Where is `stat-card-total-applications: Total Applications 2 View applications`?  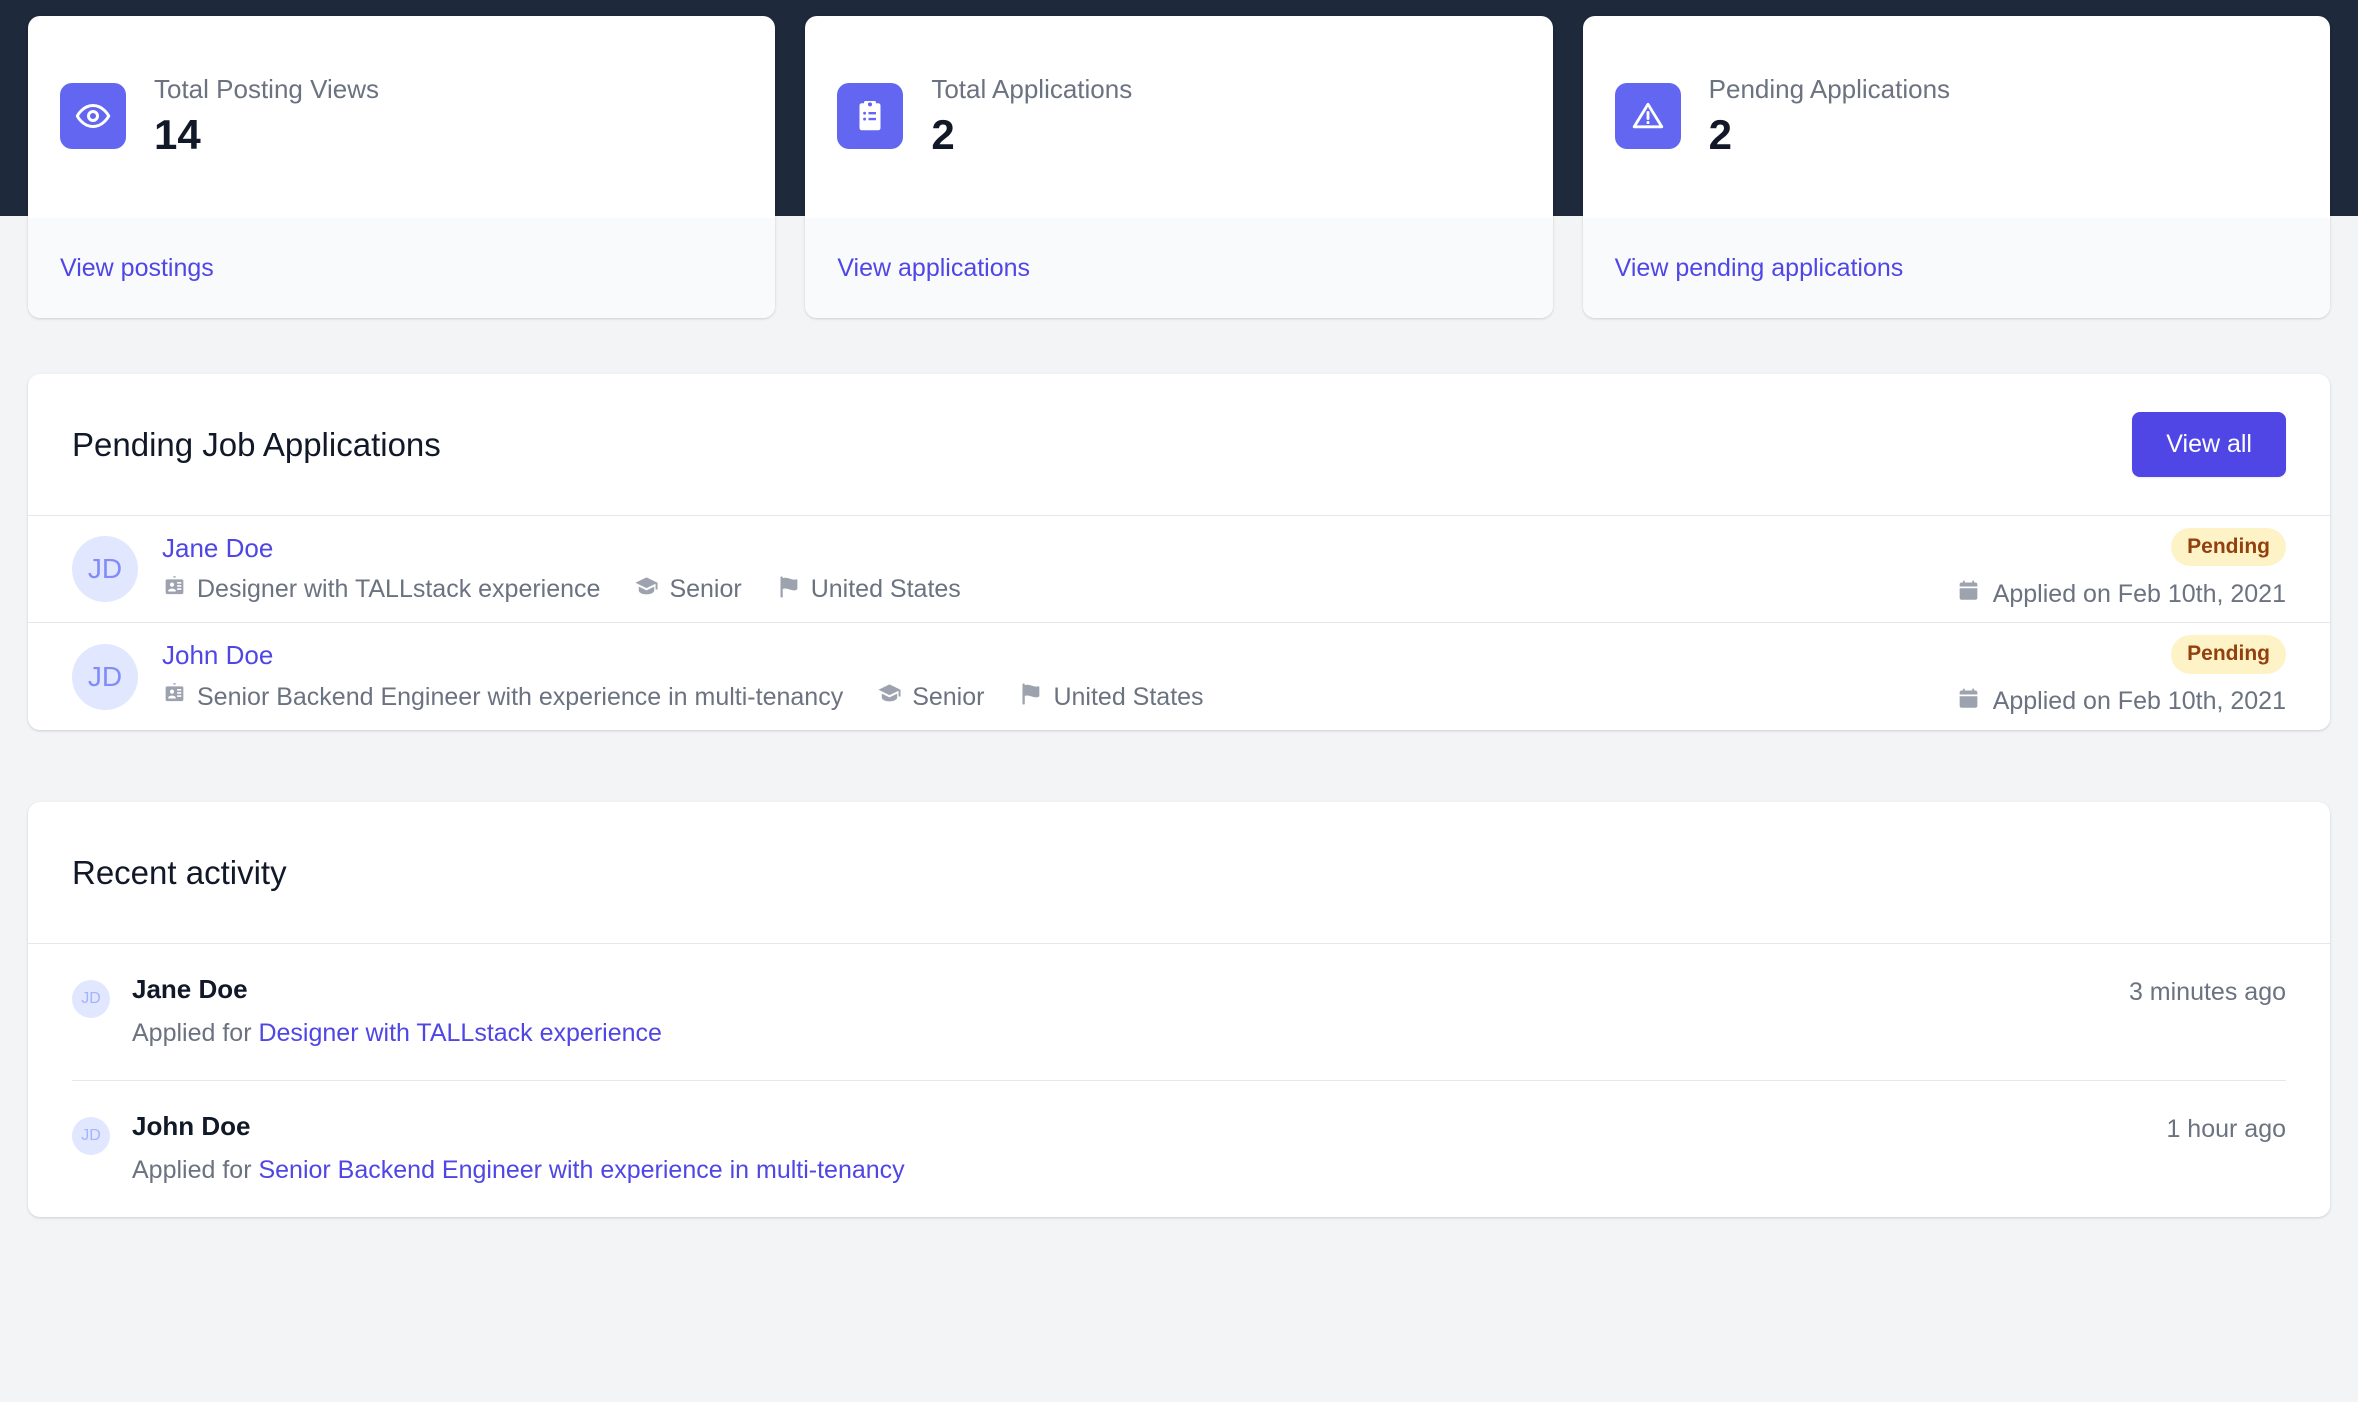
stat-card-total-applications: Total Applications 2 View applications is located at coordinates (1179, 167).